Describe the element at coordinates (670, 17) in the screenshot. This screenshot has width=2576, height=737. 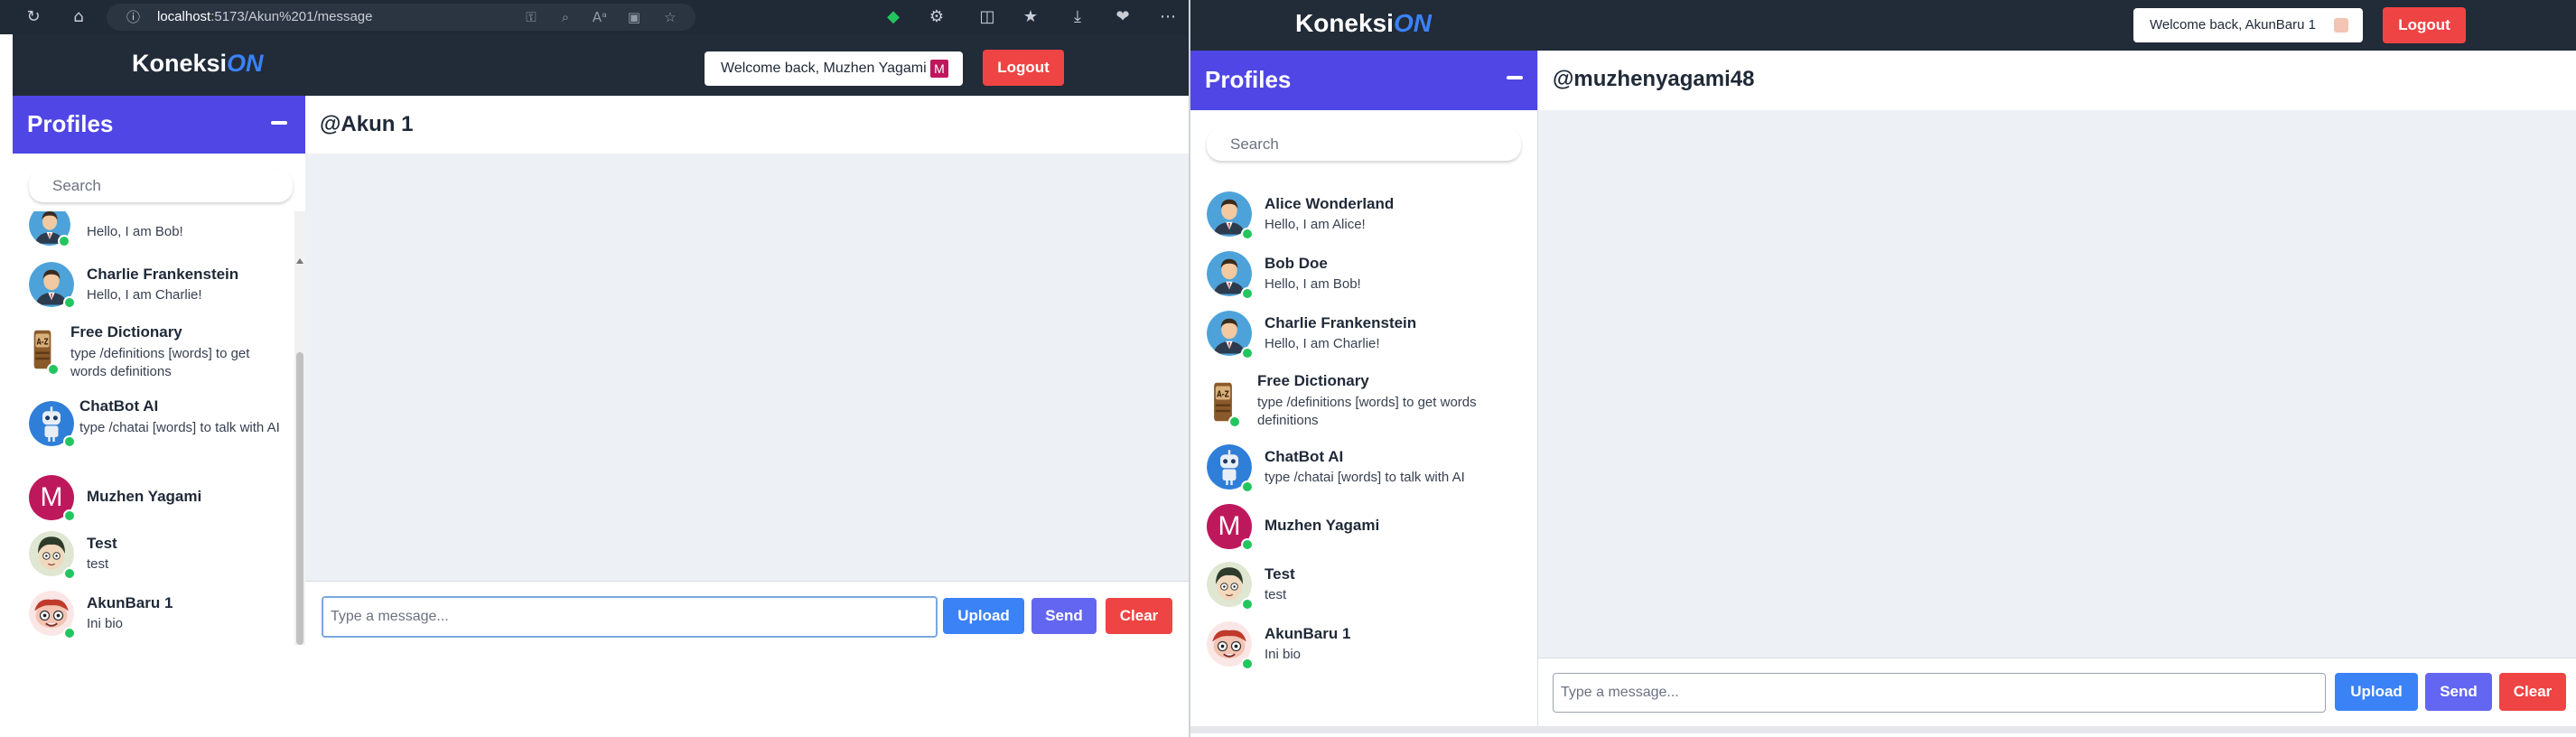
I see `favorite-star-icon: ☆` at that location.